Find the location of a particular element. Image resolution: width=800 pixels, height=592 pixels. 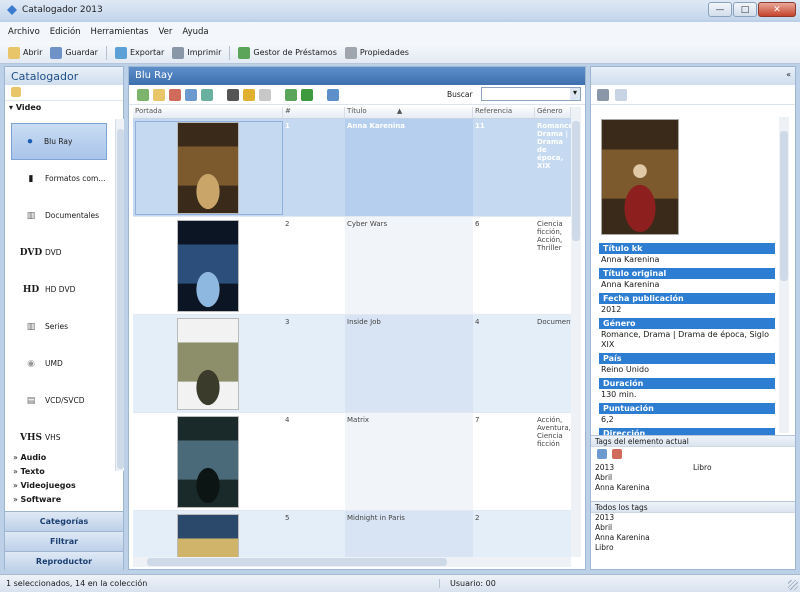

menu-herramientas: Herramientas is located at coordinates (120, 32).